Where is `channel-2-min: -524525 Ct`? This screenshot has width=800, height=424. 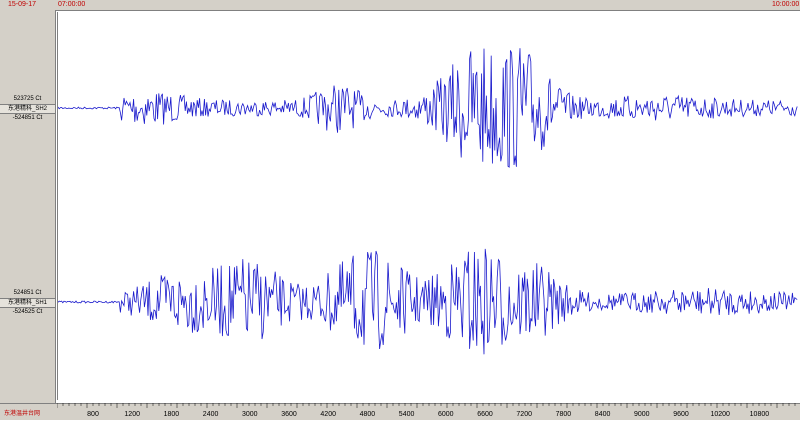 channel-2-min: -524525 Ct is located at coordinates (27, 312).